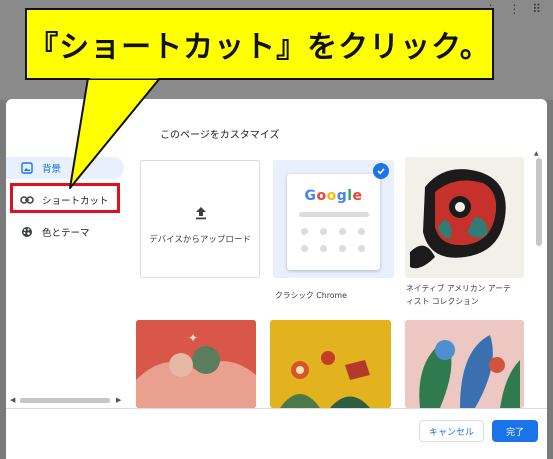 This screenshot has height=459, width=553. I want to click on callout-text: 『ショートカット』をクリック。, so click(259, 47).